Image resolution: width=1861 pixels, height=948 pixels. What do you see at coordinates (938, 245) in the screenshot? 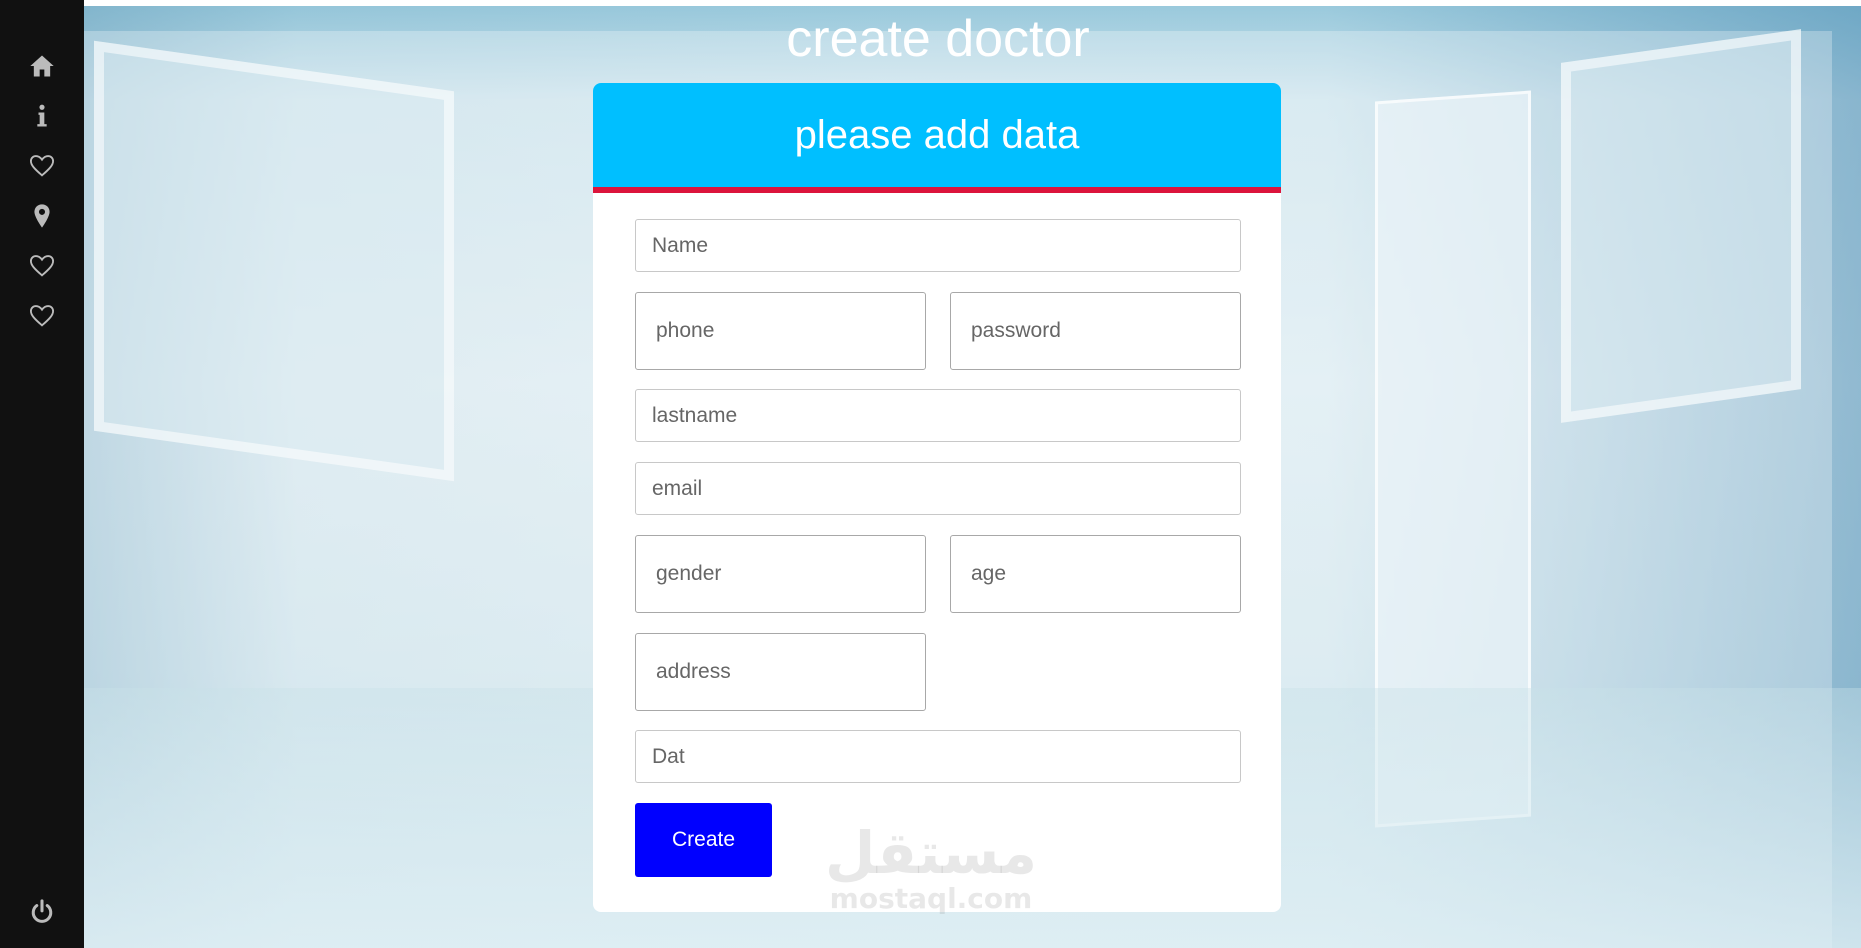
I see `name-input` at bounding box center [938, 245].